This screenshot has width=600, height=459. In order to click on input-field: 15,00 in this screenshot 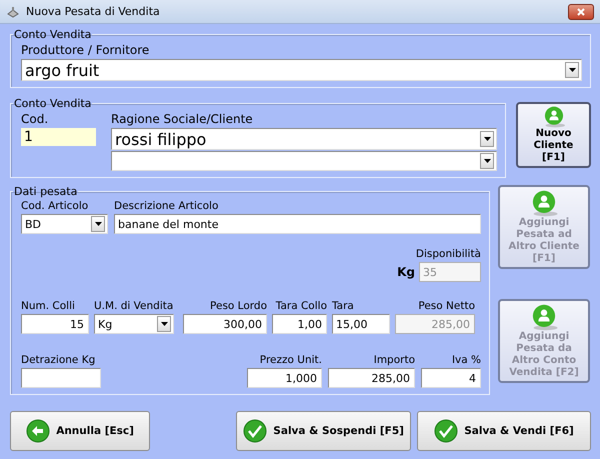, I will do `click(361, 324)`.